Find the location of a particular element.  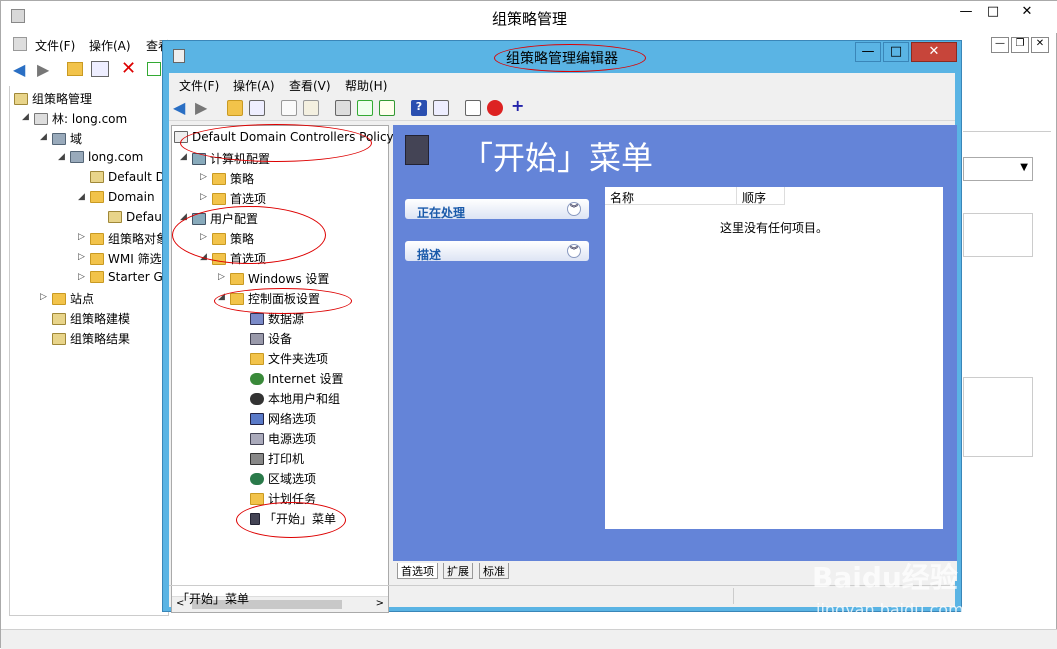

users-icon is located at coordinates (257, 399).